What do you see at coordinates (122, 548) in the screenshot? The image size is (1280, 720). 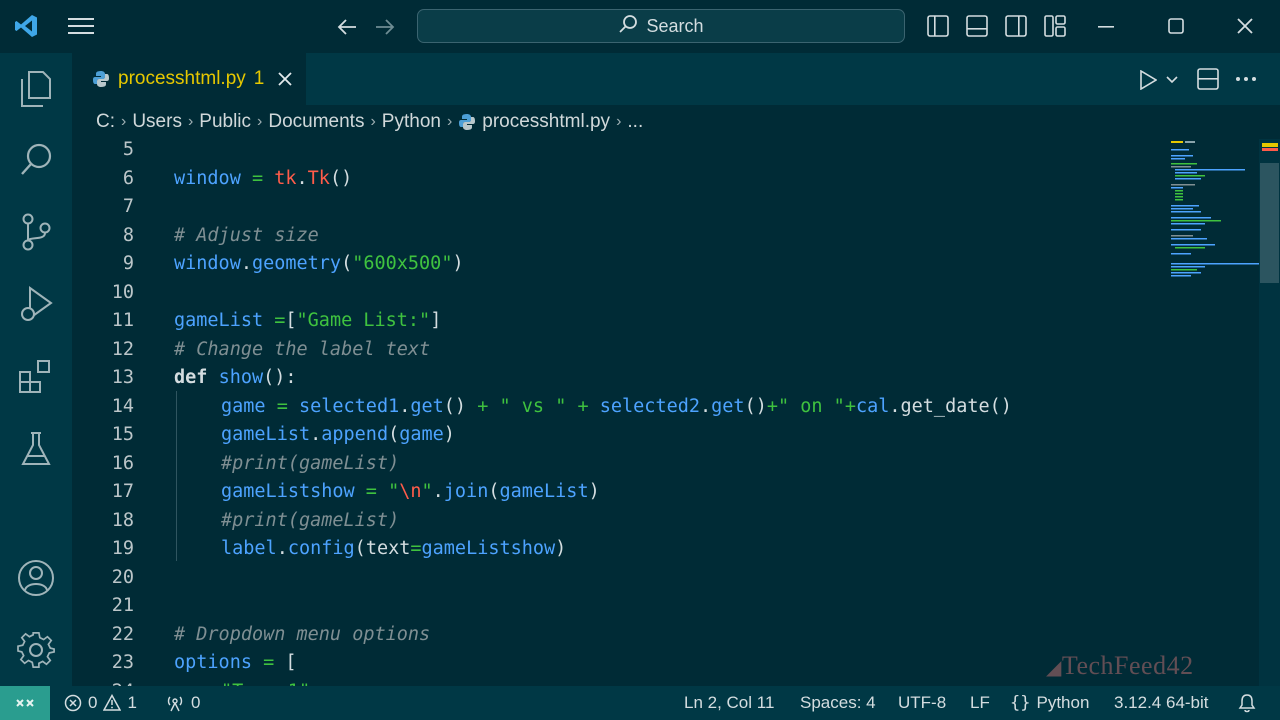 I see `line-number: 19` at bounding box center [122, 548].